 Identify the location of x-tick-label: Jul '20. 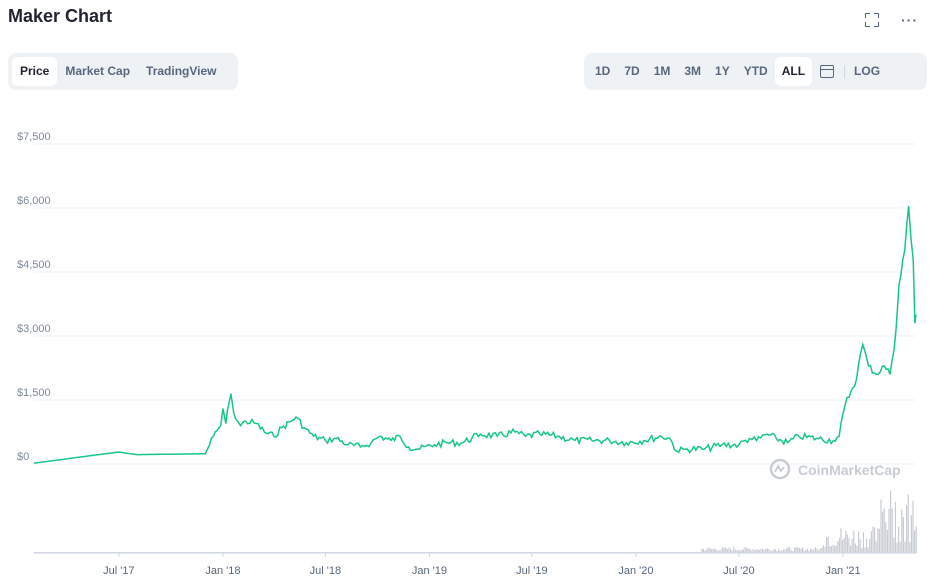
(738, 571).